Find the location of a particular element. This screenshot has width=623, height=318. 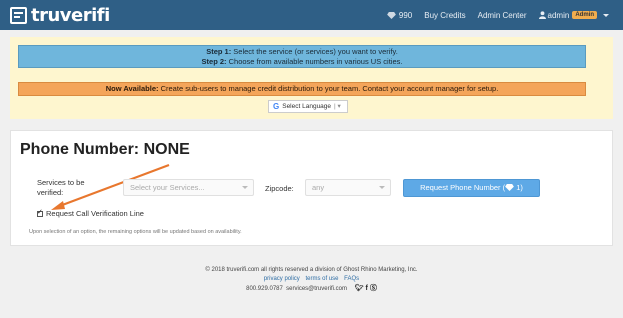

username: admin is located at coordinates (558, 15).